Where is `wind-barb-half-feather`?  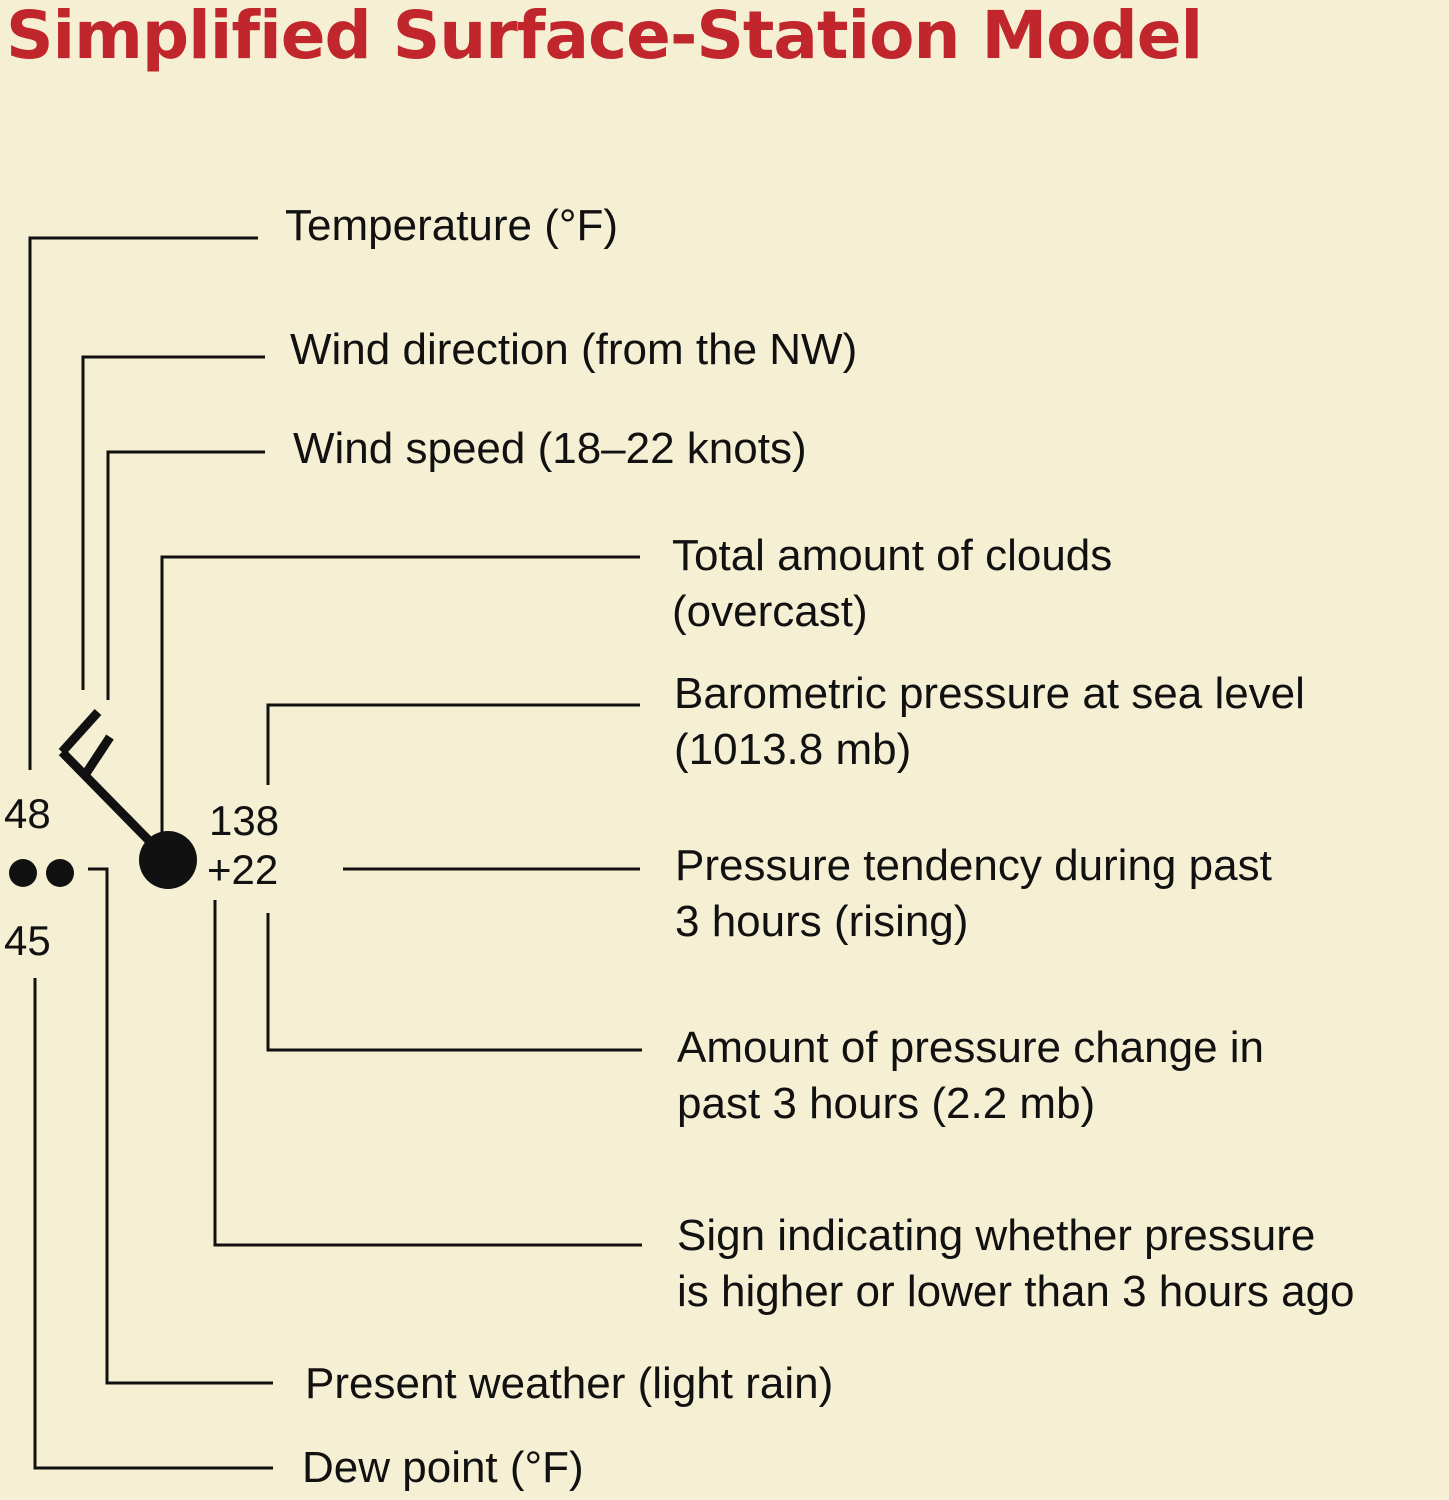
wind-barb-half-feather is located at coordinates (97, 756).